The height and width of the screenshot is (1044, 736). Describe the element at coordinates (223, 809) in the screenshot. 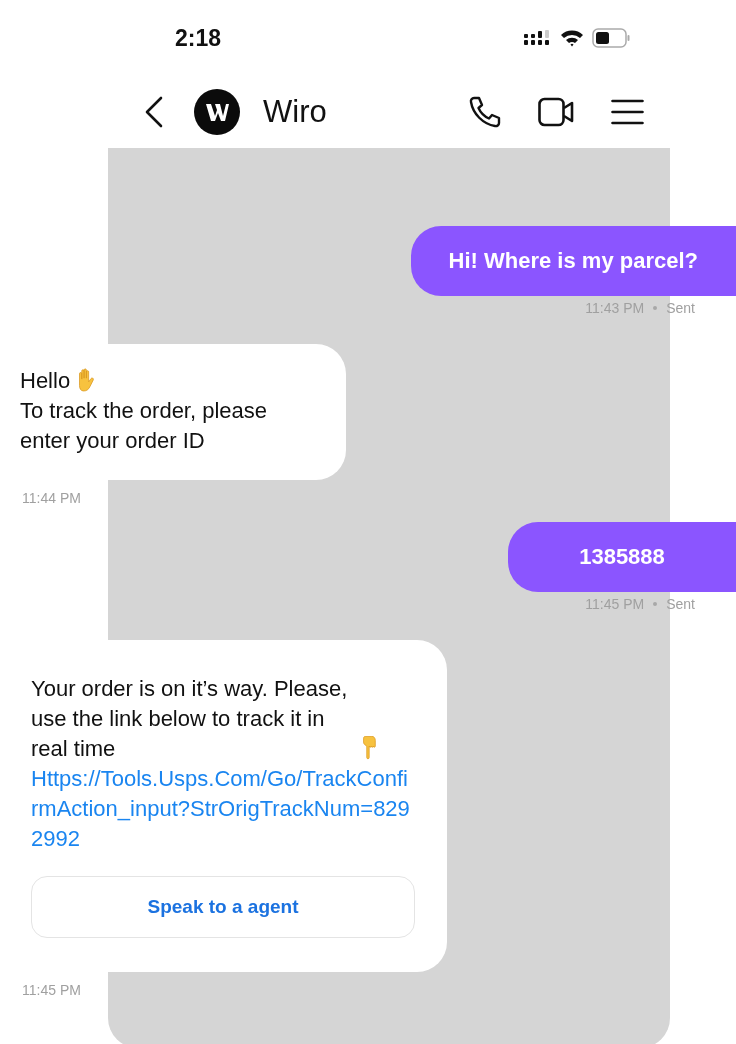

I see `tracking-link: Https://Tools.Usps.Com/Go/TrackConfirmAction_input?StrOrigTrackNum=8292992` at that location.